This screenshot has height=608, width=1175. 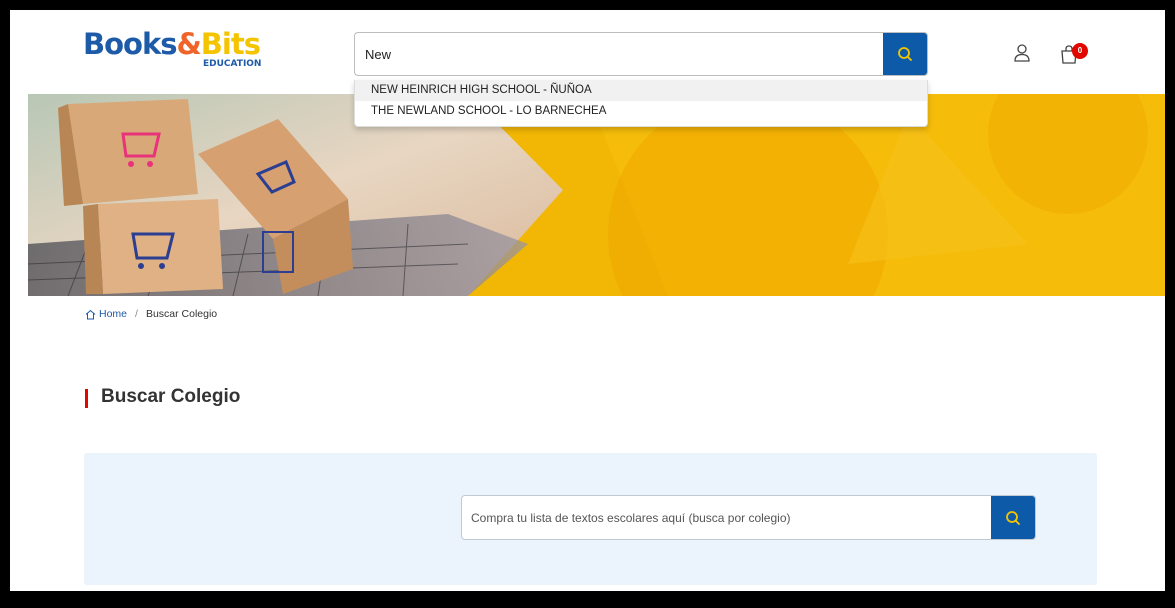 What do you see at coordinates (232, 64) in the screenshot?
I see `logo-subtitle: EDUCATION` at bounding box center [232, 64].